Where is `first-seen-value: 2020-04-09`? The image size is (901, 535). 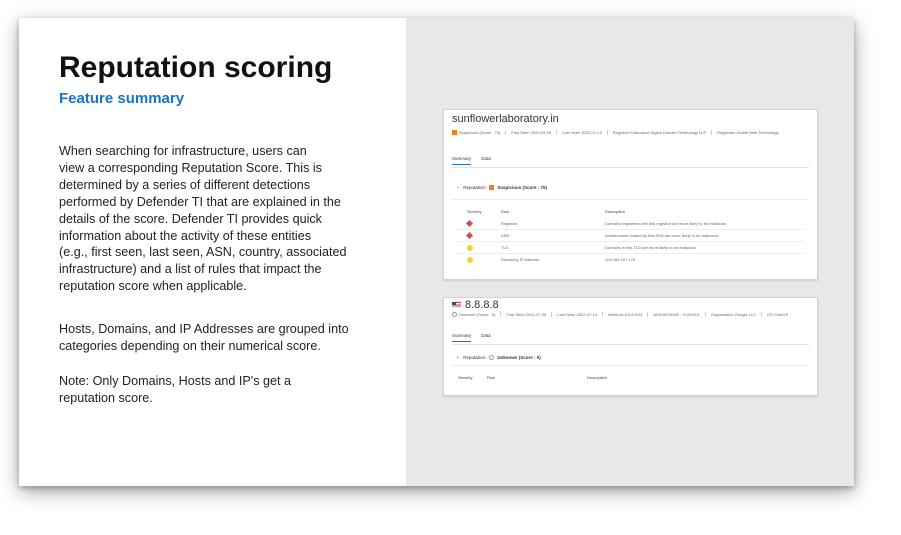
first-seen-value: 2020-04-09 is located at coordinates (541, 132).